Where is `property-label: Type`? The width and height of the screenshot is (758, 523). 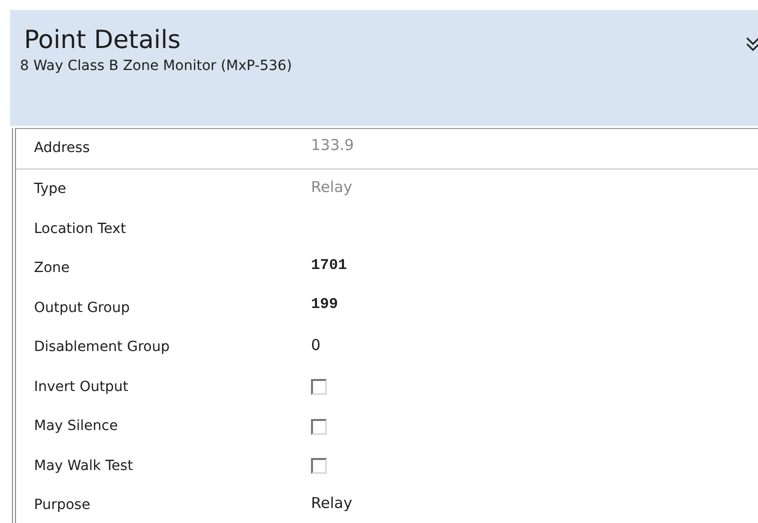
property-label: Type is located at coordinates (50, 190).